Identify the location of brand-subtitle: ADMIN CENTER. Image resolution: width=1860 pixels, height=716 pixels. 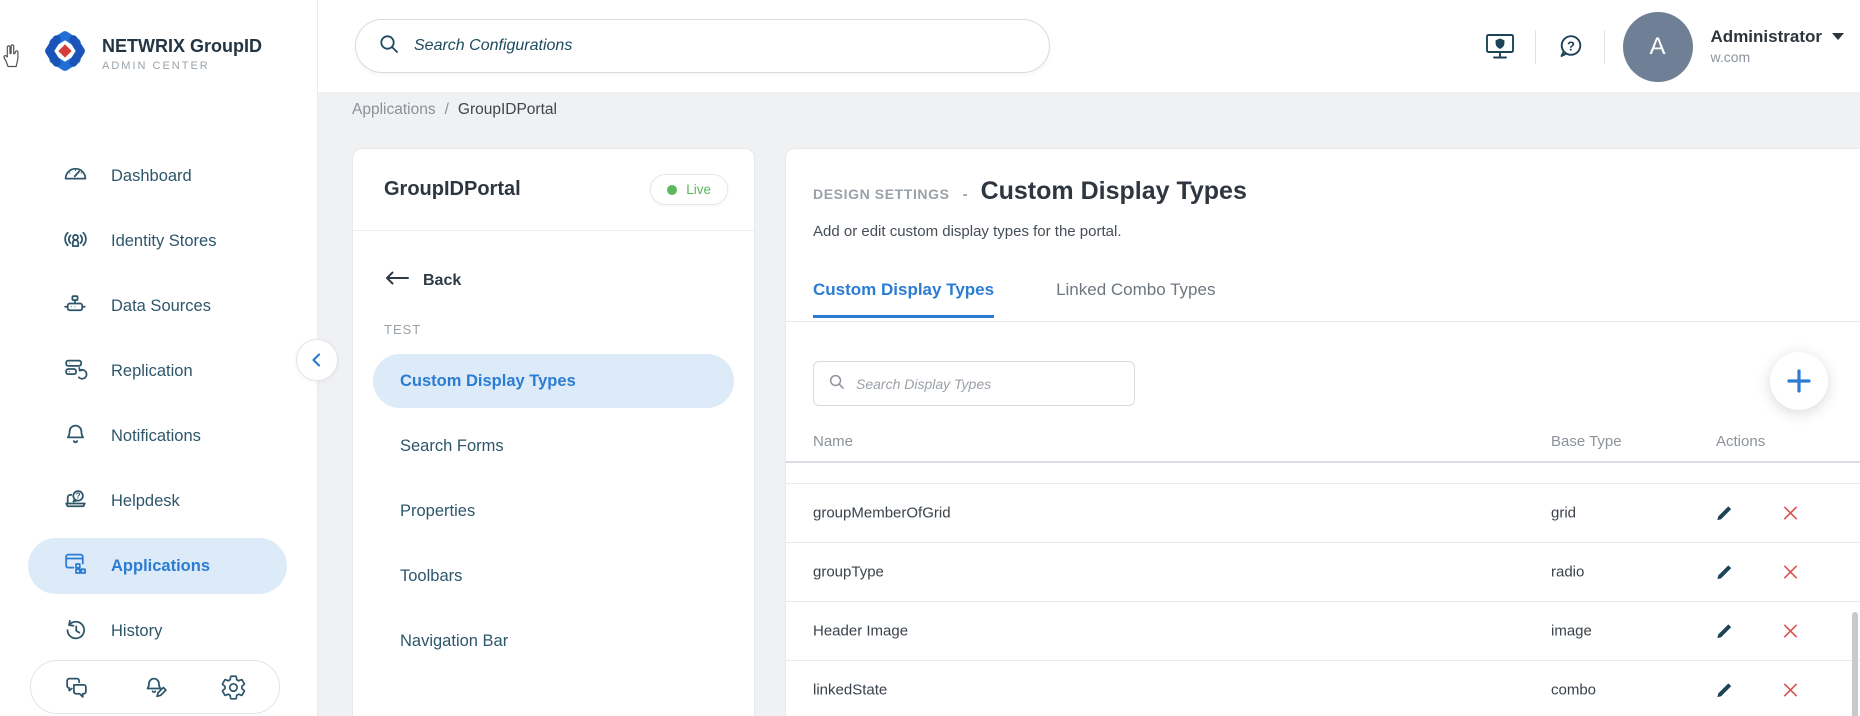
(156, 65).